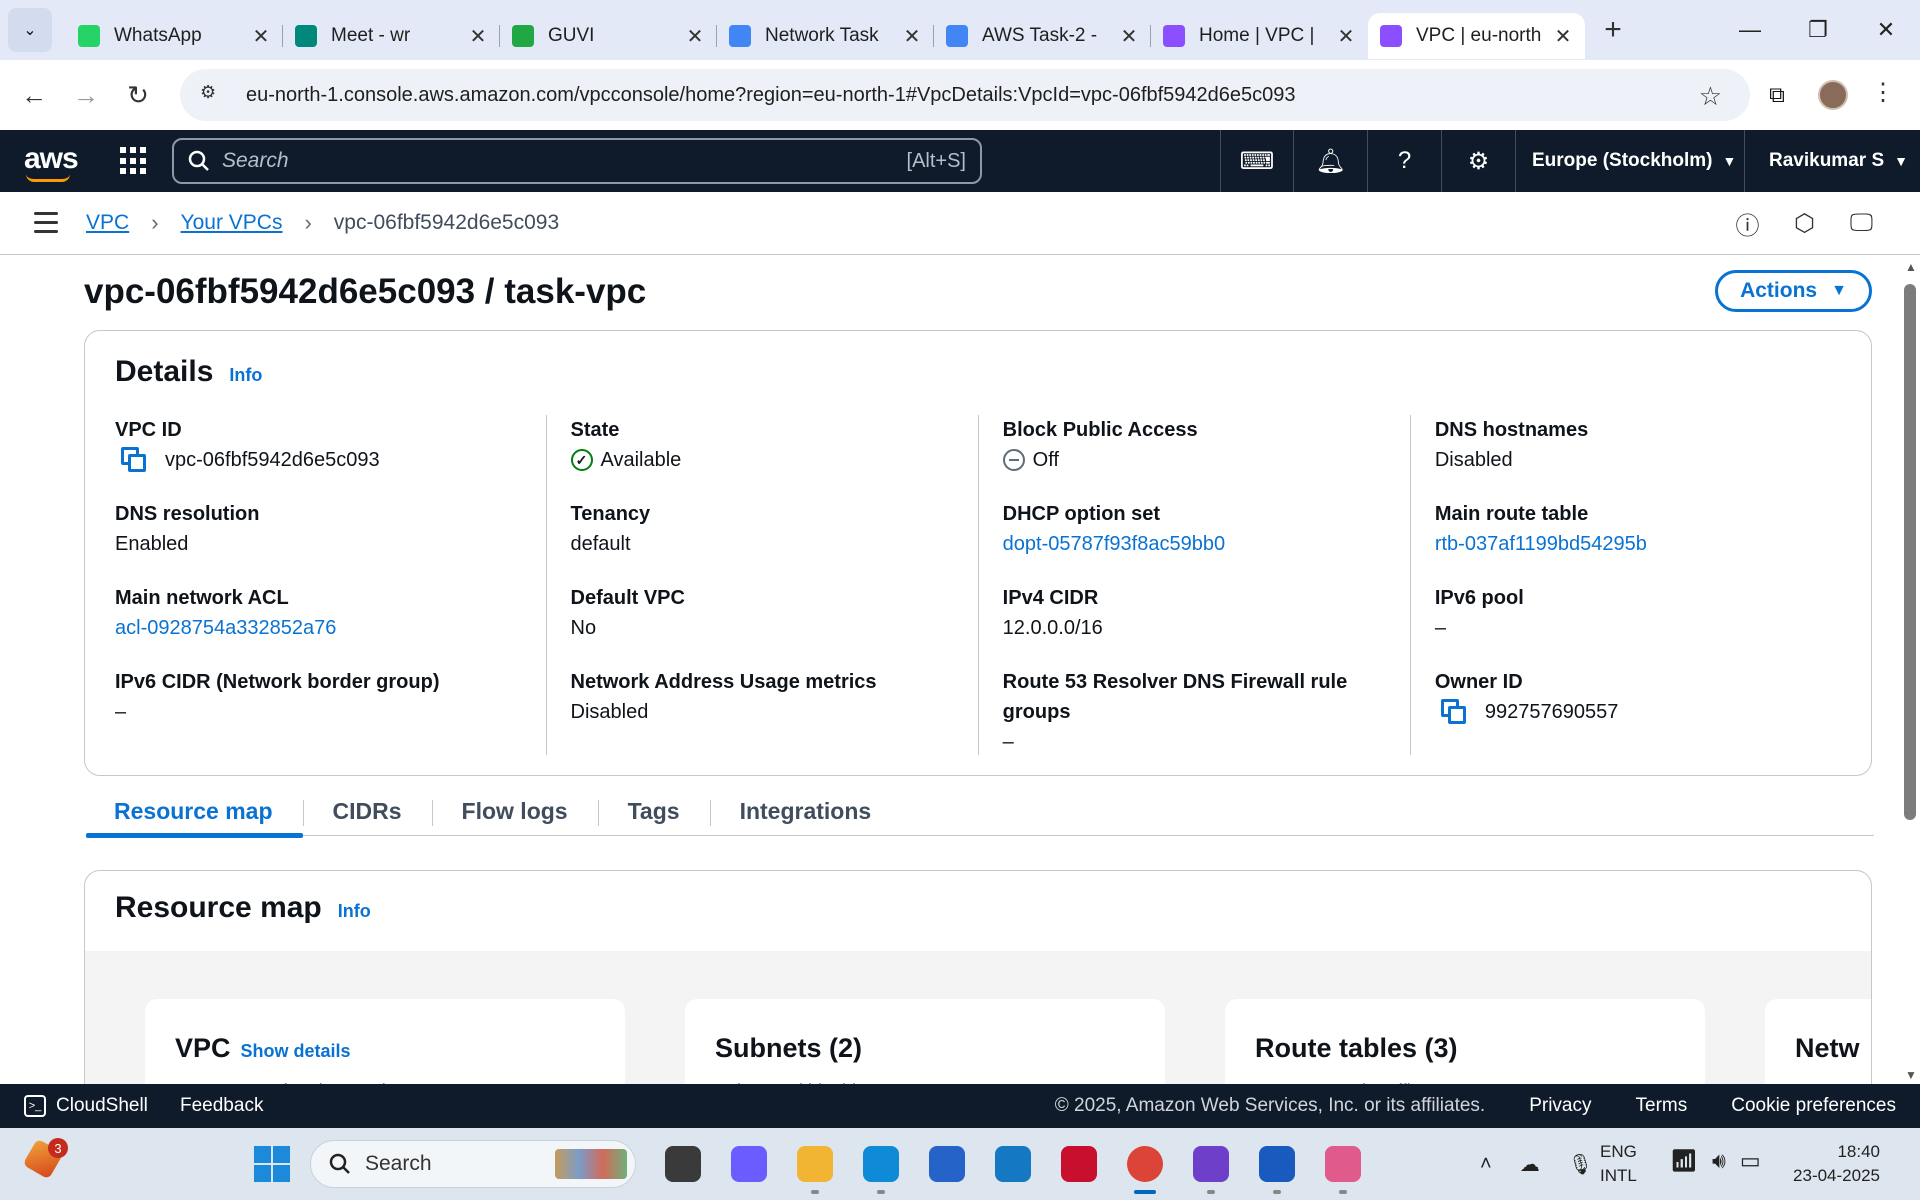 The image size is (1920, 1200). What do you see at coordinates (1710, 96) in the screenshot?
I see `bookmark-star-icon: ☆` at bounding box center [1710, 96].